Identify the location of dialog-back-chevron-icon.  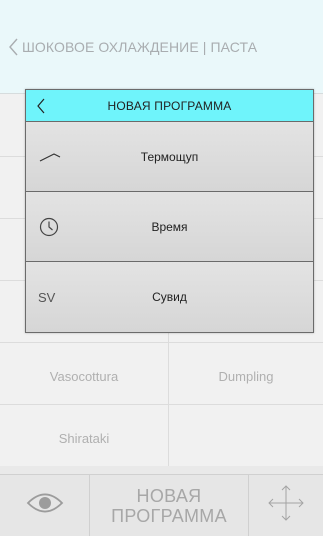
(41, 106).